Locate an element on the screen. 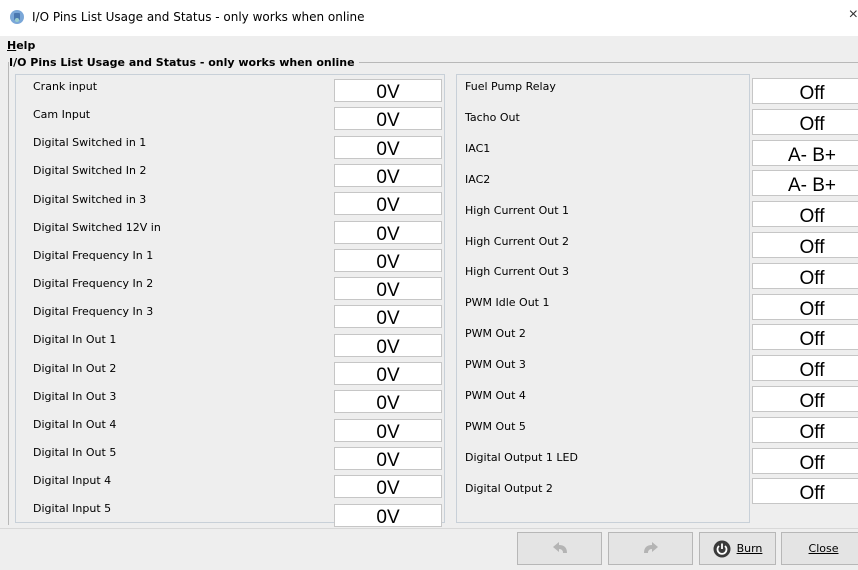  close-label: Close is located at coordinates (823, 548).